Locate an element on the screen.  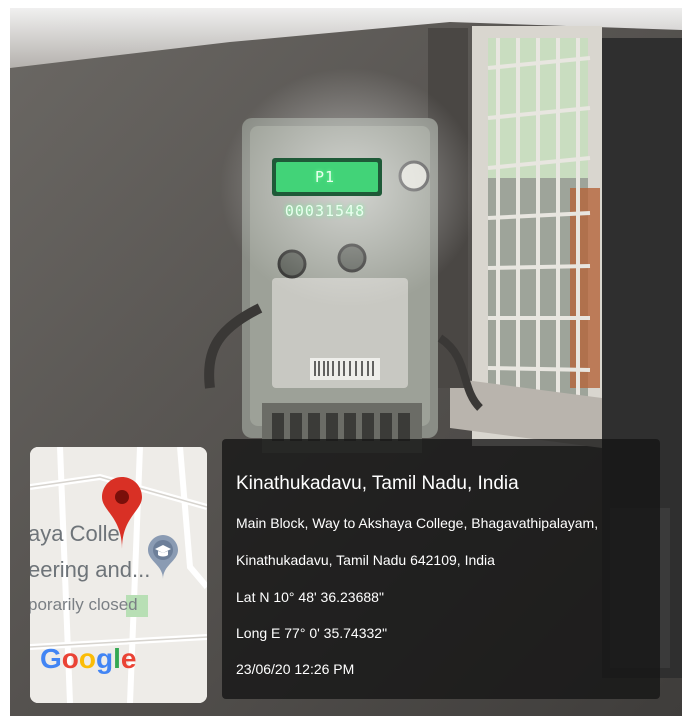
meter-display-reading: P1 00031548 is located at coordinates (325, 194).